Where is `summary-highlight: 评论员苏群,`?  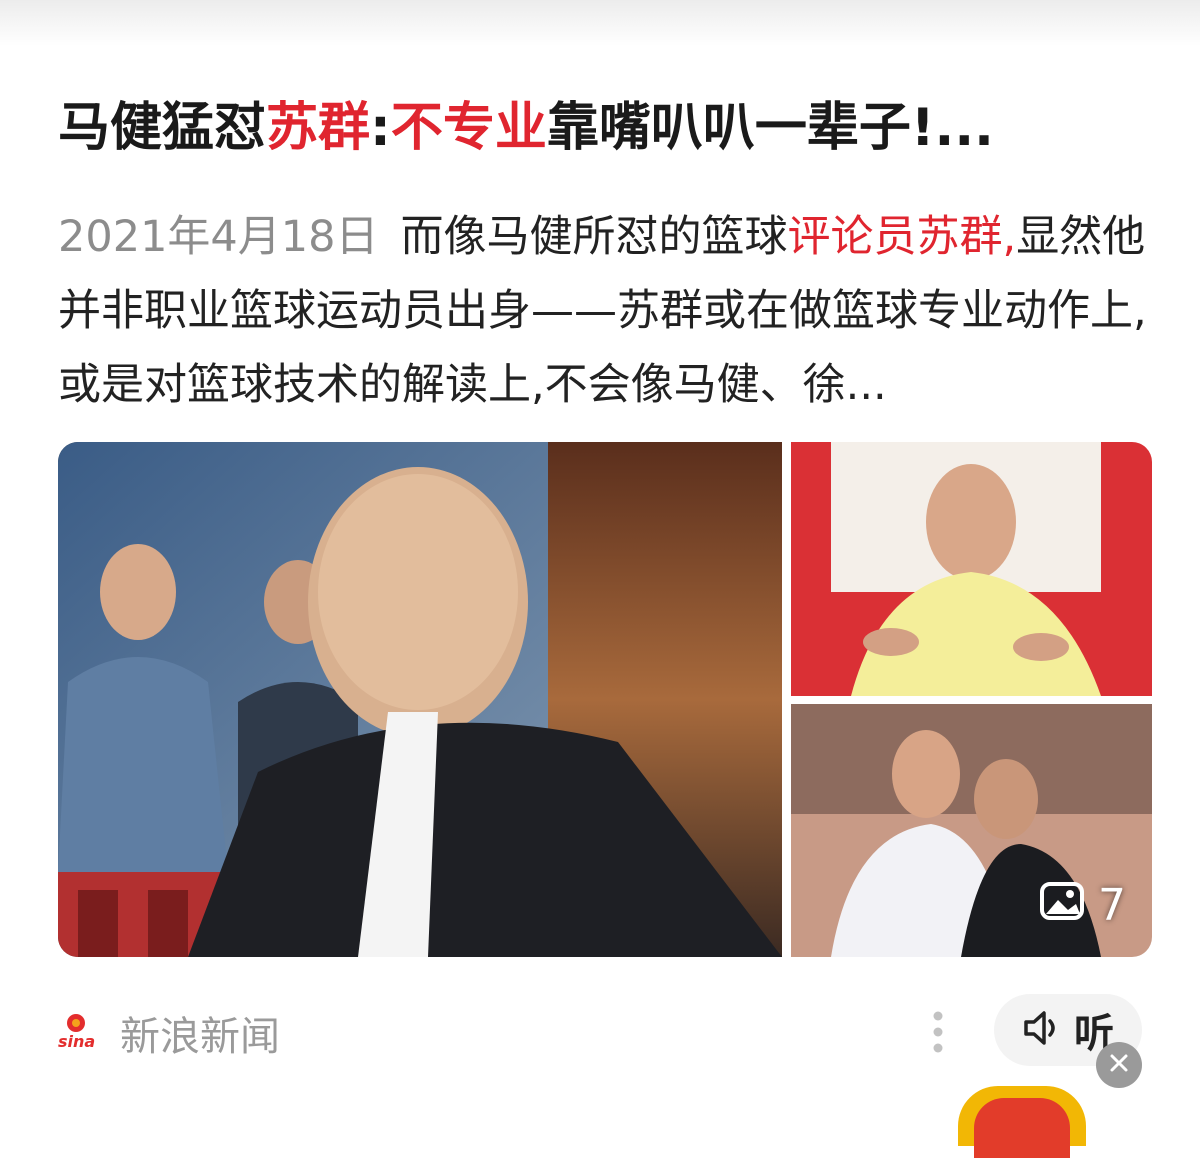 summary-highlight: 评论员苏群, is located at coordinates (902, 237).